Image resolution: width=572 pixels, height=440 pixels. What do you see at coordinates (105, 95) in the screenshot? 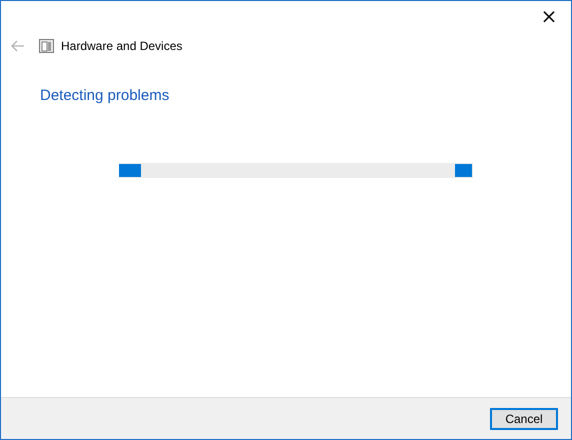
I see `status-heading: Detecting problems` at bounding box center [105, 95].